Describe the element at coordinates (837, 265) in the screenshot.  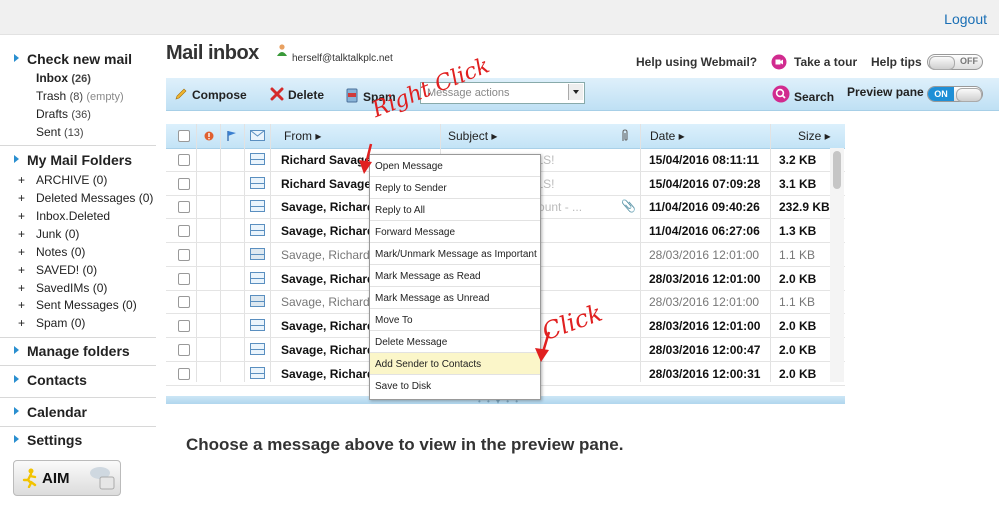
I see `message-list-scrollbar` at that location.